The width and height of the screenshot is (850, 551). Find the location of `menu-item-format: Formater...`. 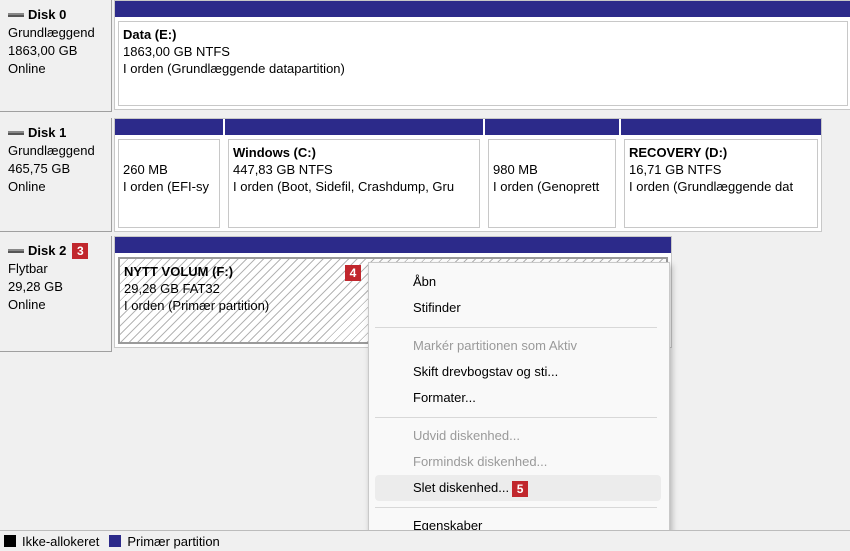

menu-item-format: Formater... is located at coordinates (518, 398).